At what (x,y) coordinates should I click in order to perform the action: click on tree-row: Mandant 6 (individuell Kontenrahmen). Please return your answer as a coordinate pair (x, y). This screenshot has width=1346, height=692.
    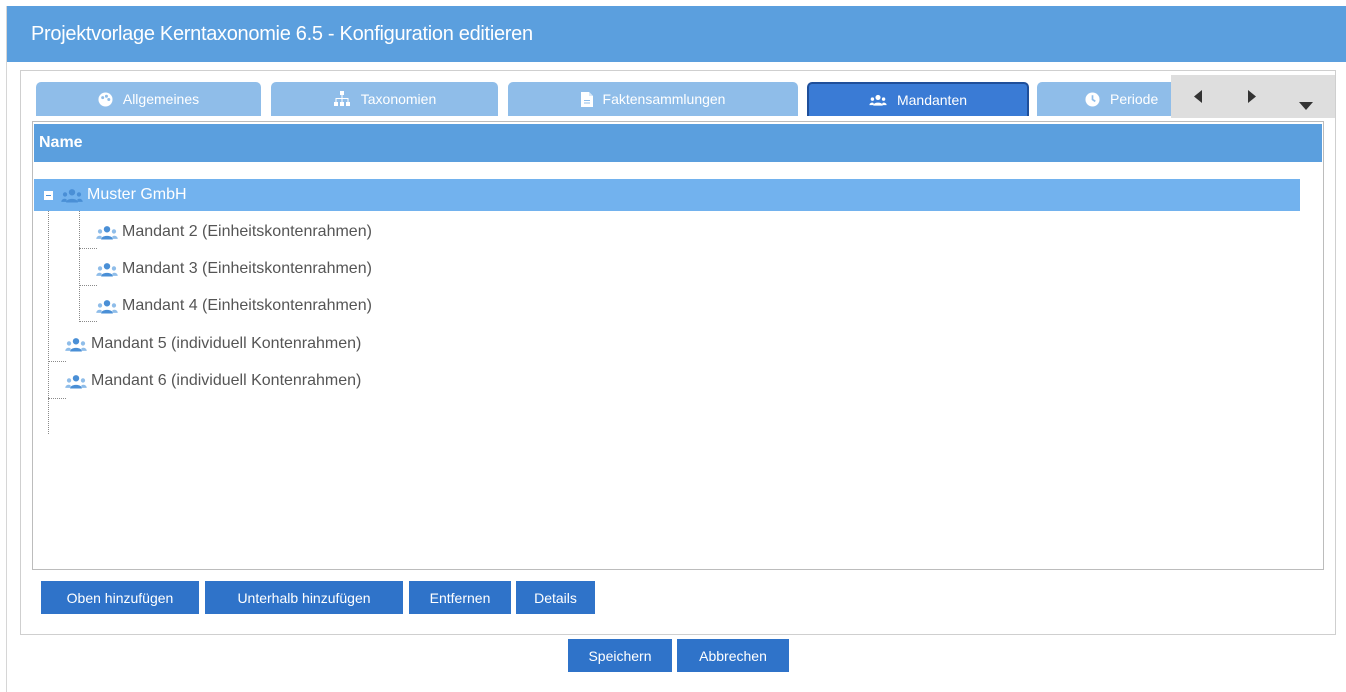
    Looking at the image, I should click on (213, 381).